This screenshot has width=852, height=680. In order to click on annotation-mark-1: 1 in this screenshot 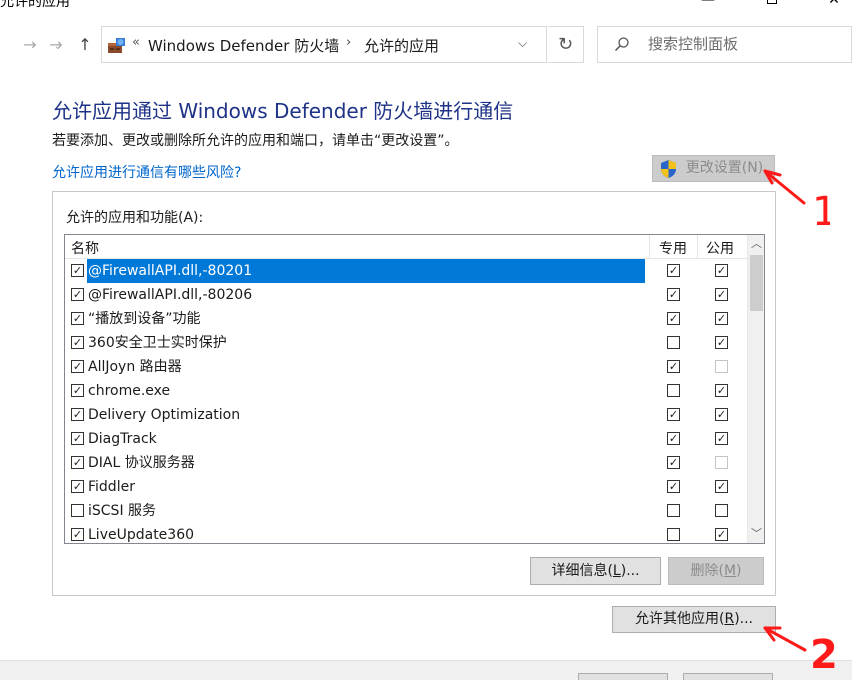, I will do `click(821, 209)`.